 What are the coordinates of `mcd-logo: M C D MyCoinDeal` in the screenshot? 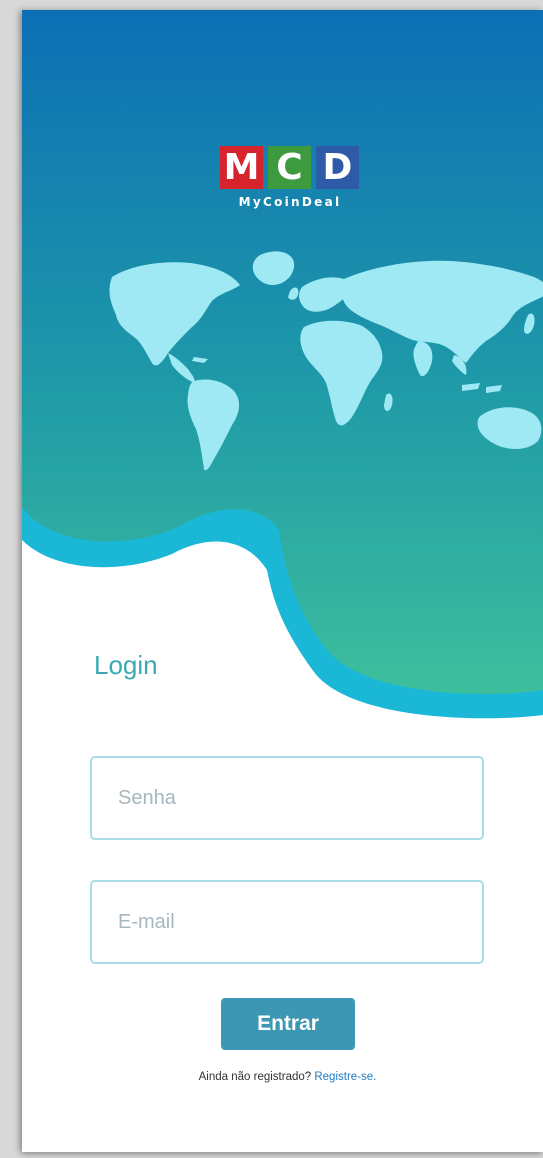 It's located at (295, 186).